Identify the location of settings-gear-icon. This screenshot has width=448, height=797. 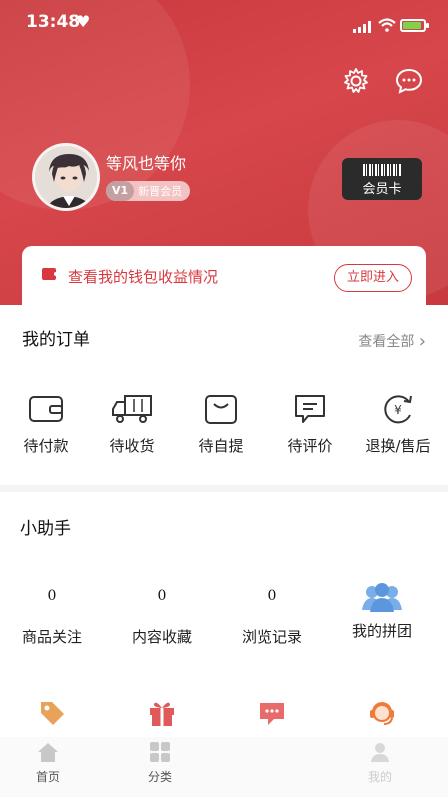
(356, 81).